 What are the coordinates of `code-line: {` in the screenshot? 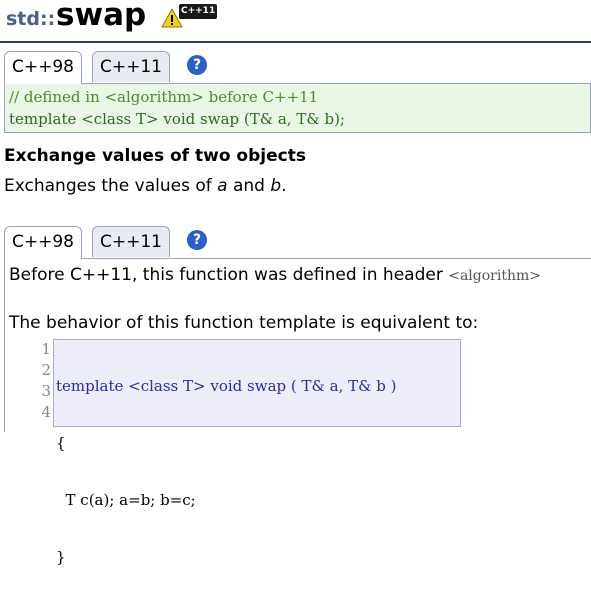 It's located at (61, 443).